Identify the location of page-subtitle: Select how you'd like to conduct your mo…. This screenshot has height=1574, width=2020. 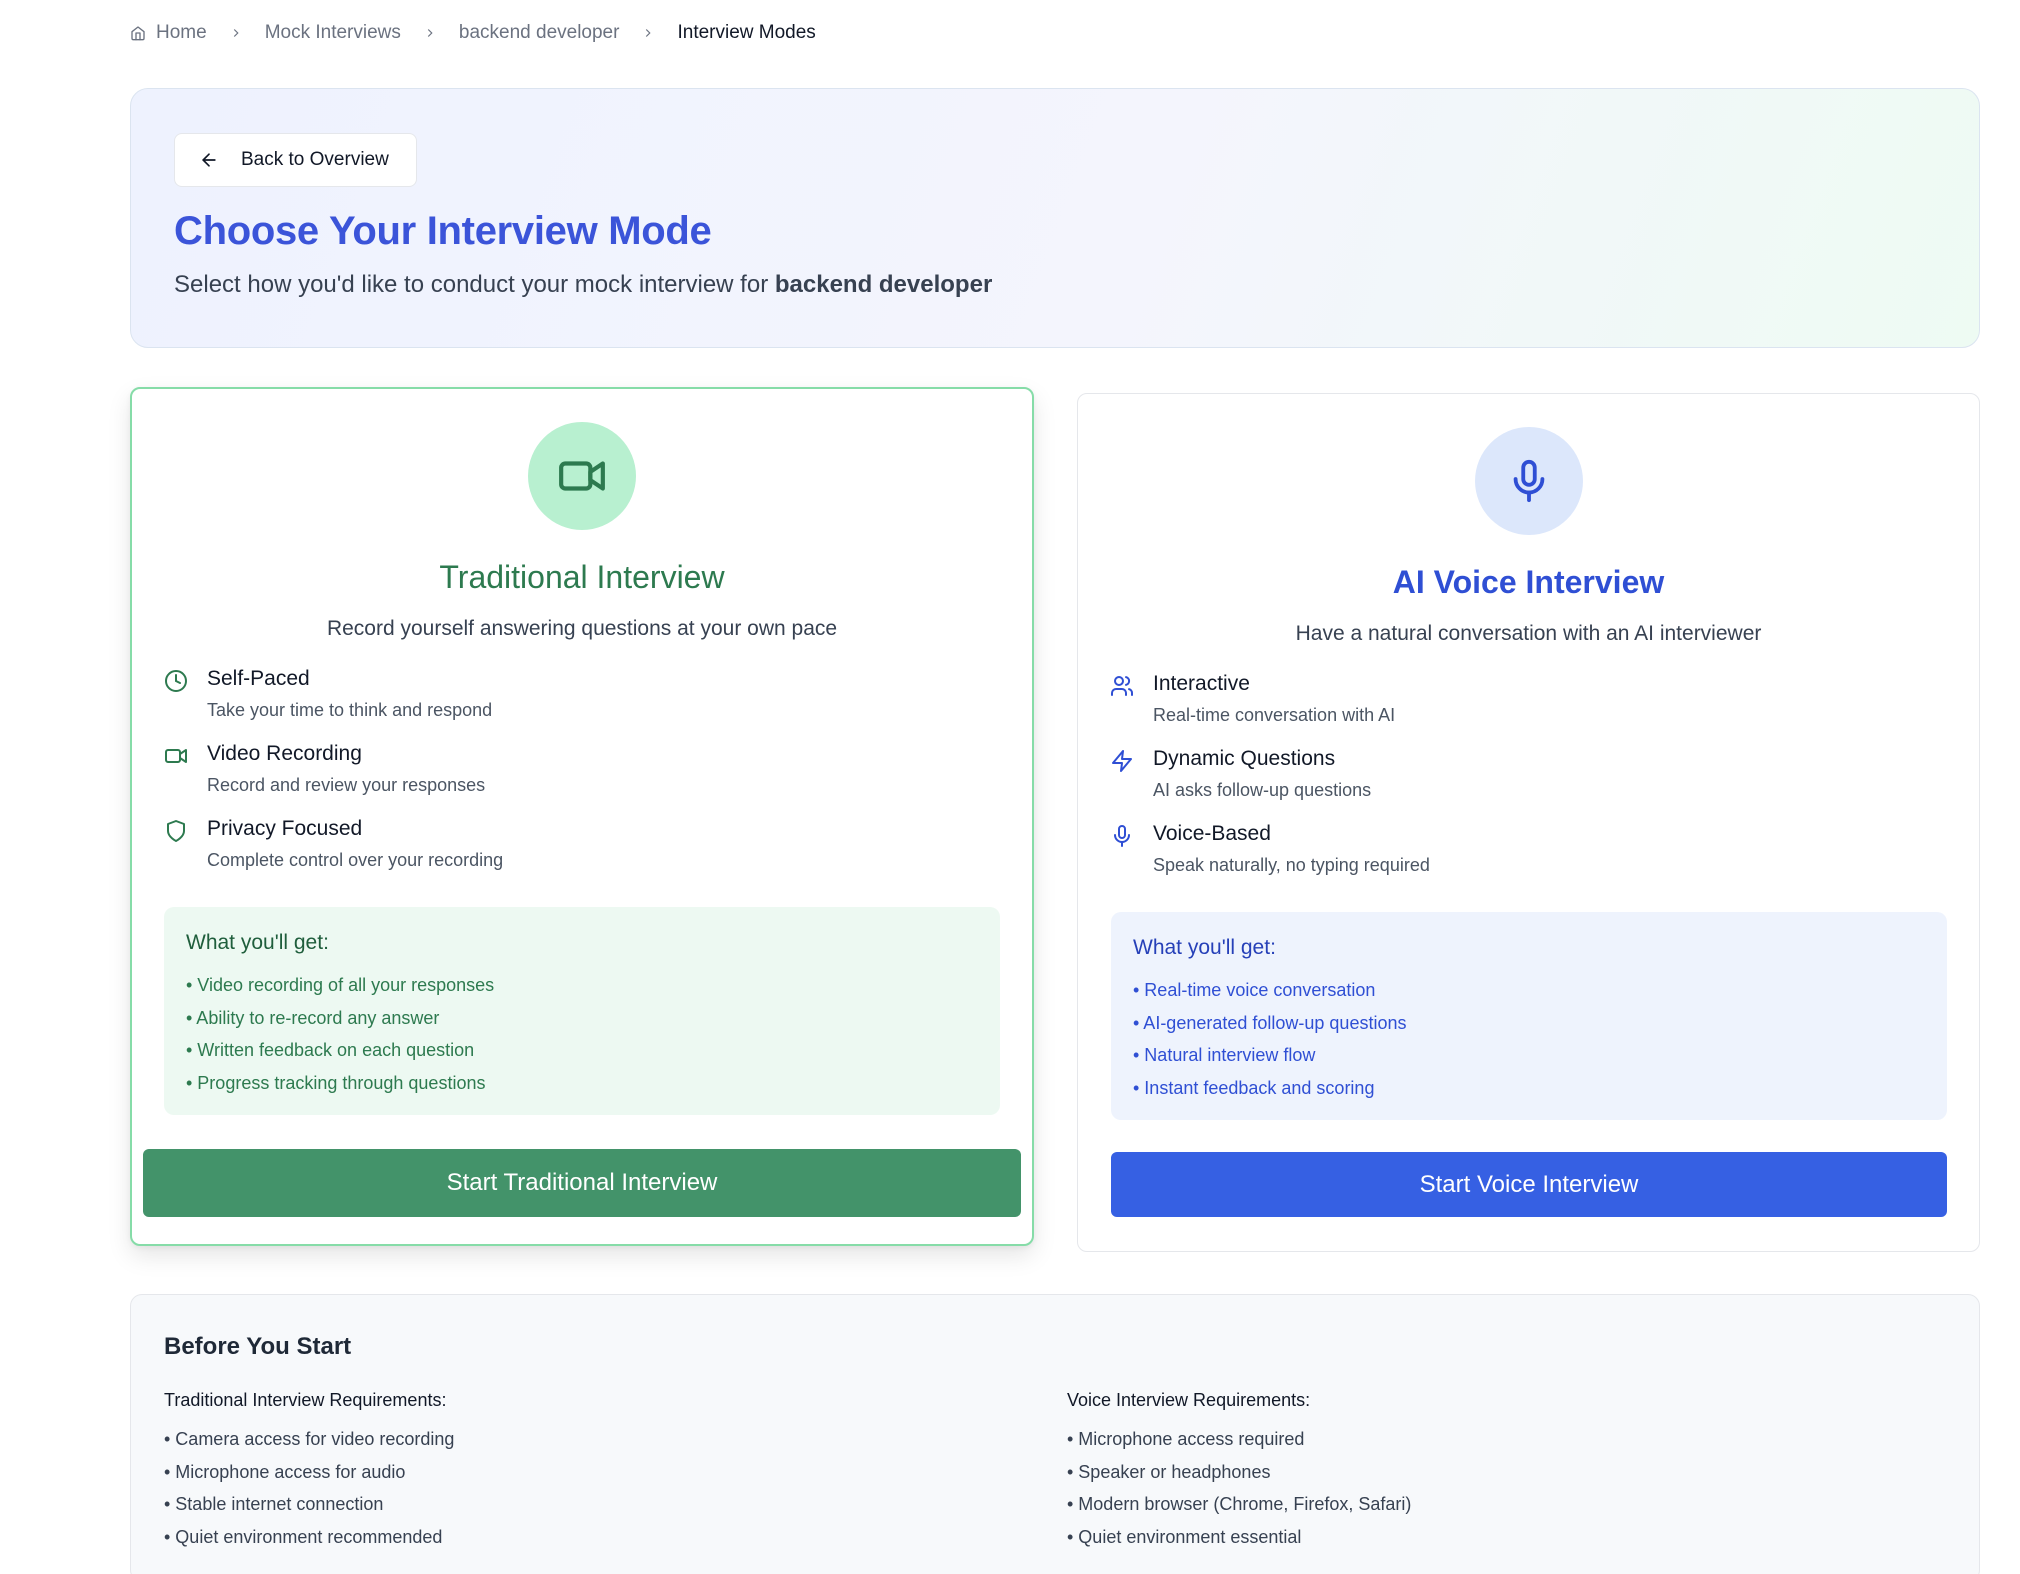
(583, 285).